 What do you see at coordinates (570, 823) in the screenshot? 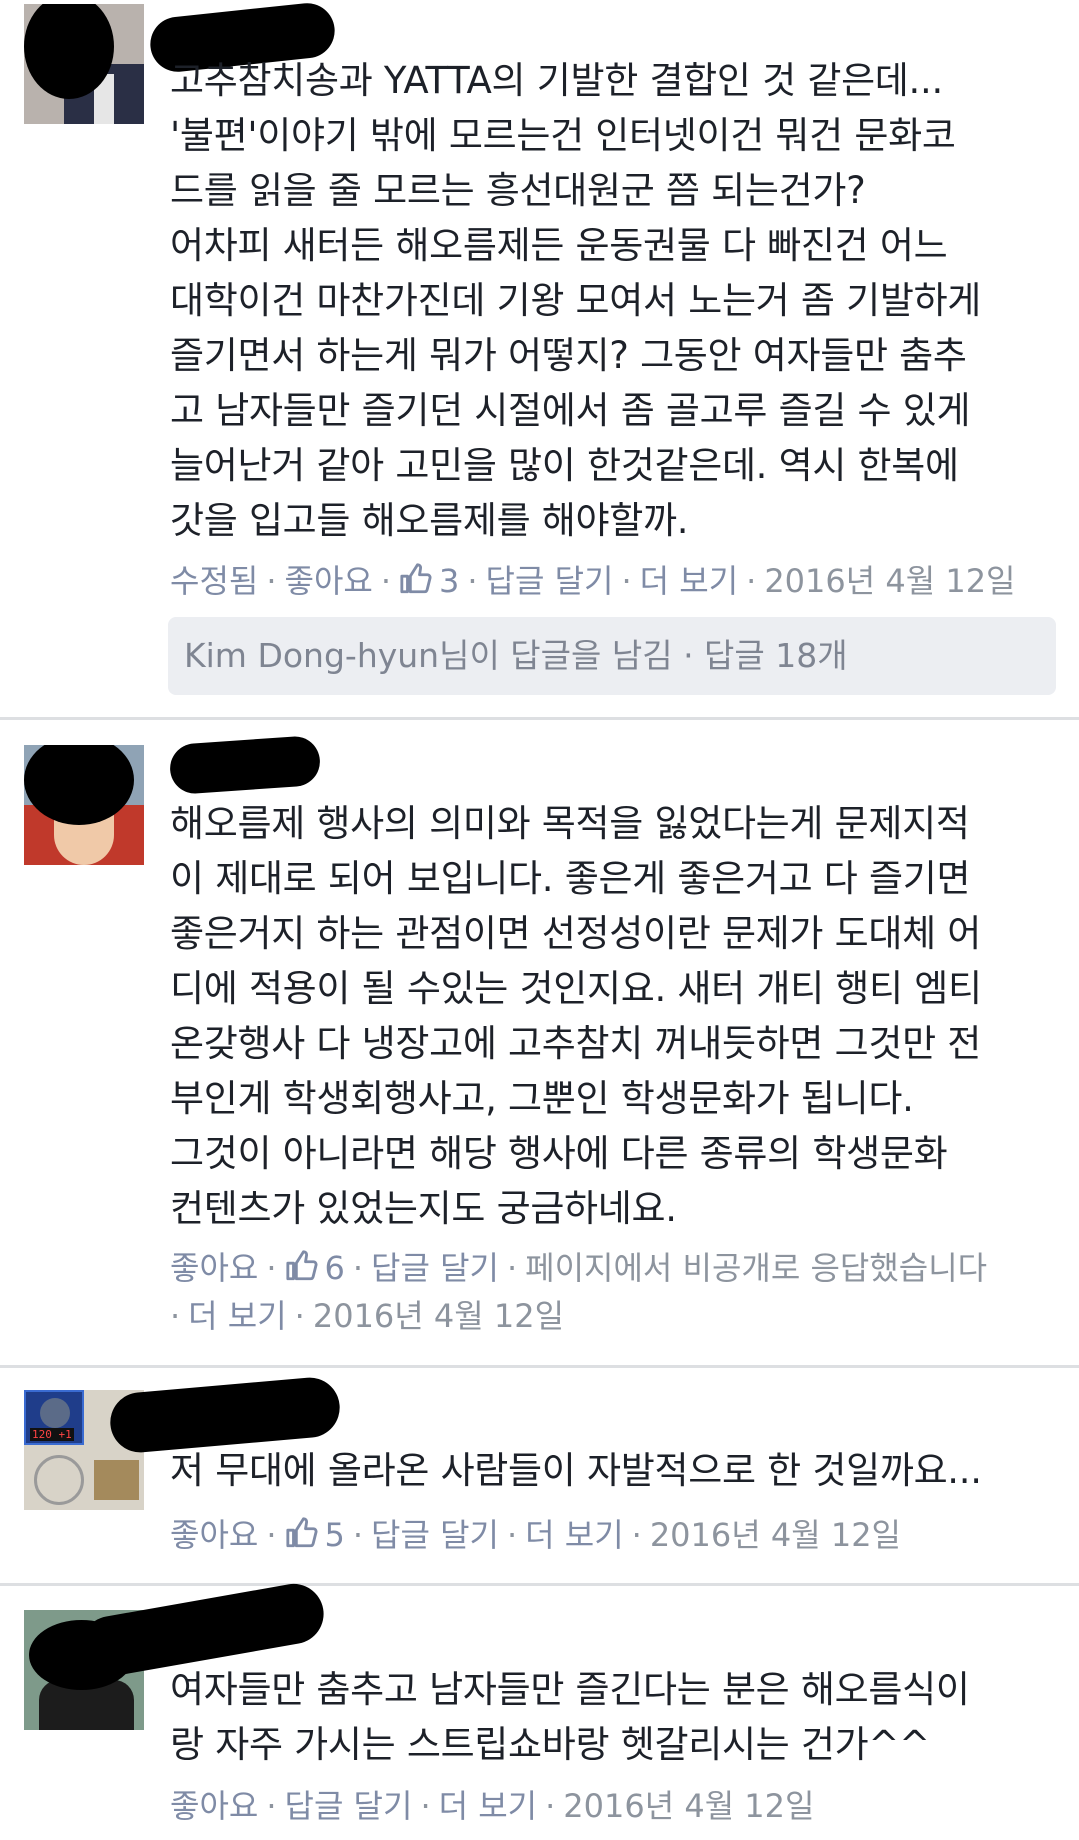
I see `comment-line: 해오름제 행사의 의미와 목적을 잃었다는게 문제지적` at bounding box center [570, 823].